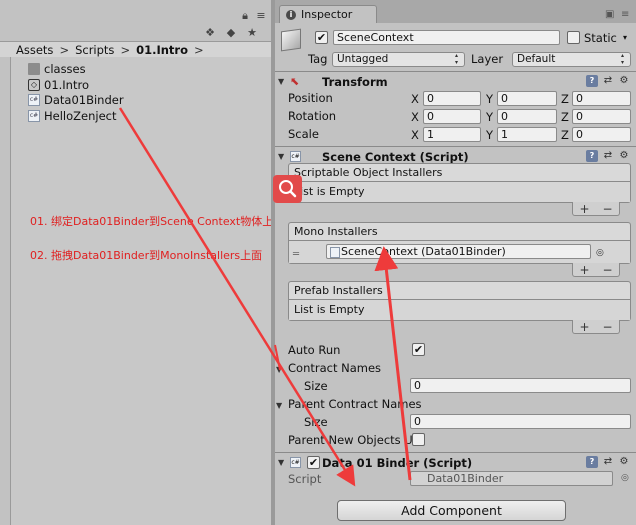  Describe the element at coordinates (312, 116) in the screenshot. I see `field-label: Rotation` at that location.